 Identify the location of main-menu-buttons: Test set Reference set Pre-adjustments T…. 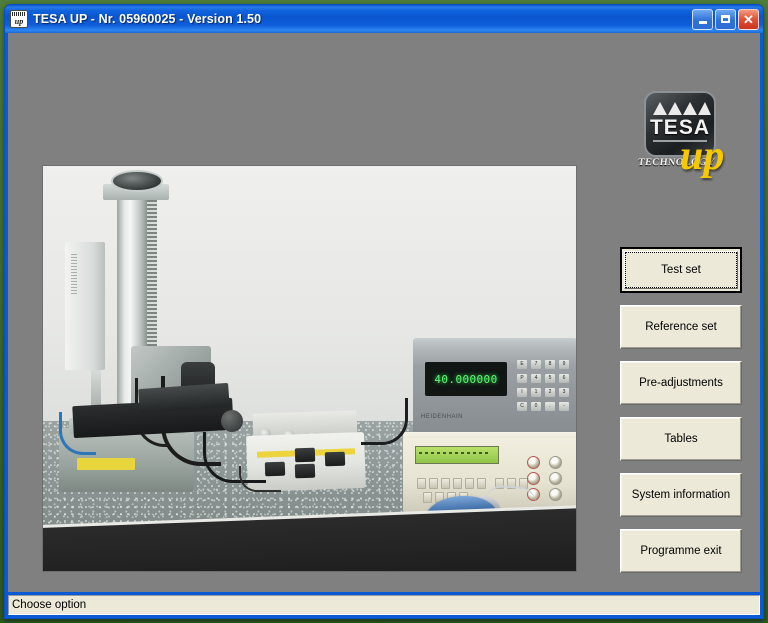
(681, 416).